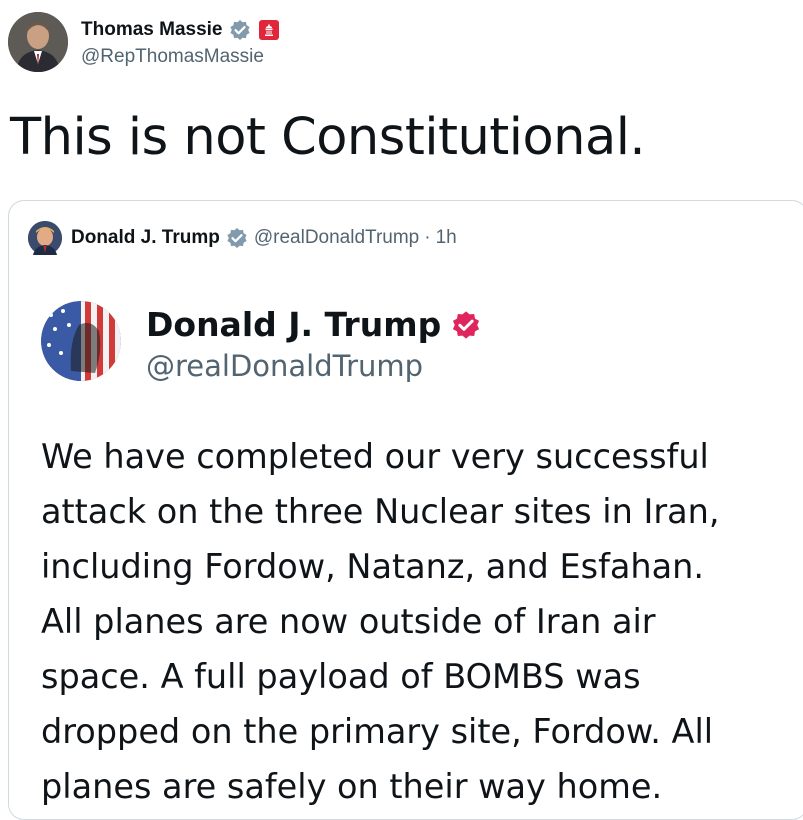 The height and width of the screenshot is (820, 803). I want to click on embed-avatar, so click(81, 341).